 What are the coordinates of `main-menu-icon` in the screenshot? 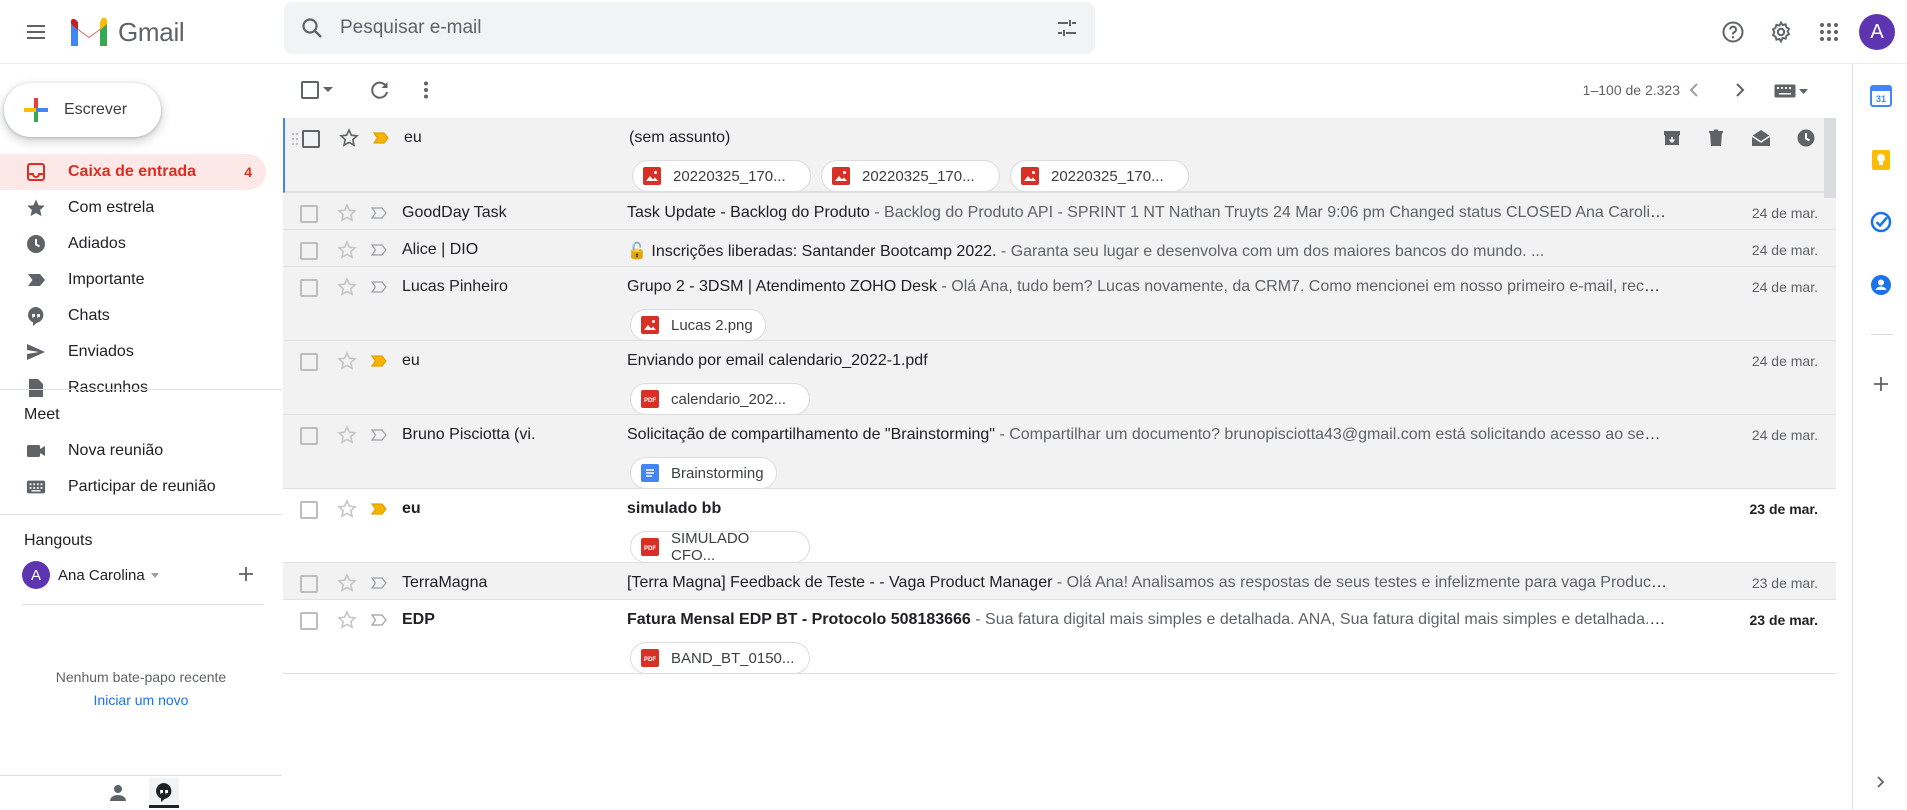 It's located at (36, 32).